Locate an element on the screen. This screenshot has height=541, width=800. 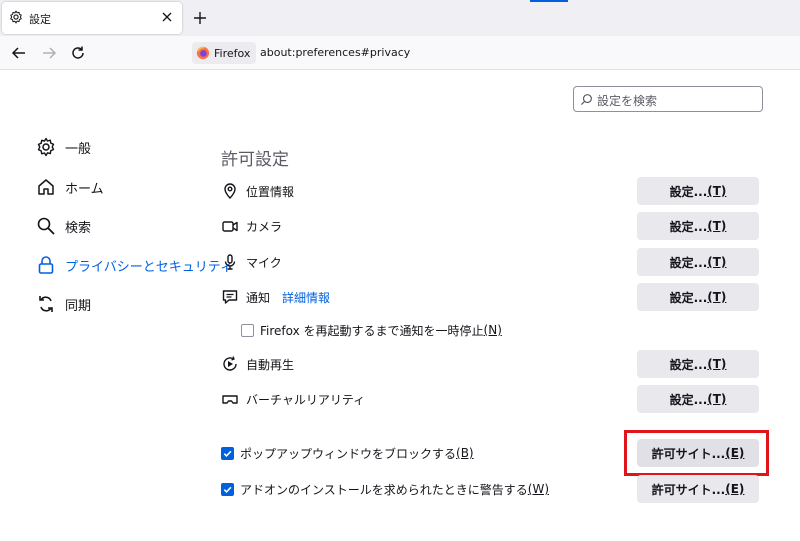
forward-icon is located at coordinates (49, 53).